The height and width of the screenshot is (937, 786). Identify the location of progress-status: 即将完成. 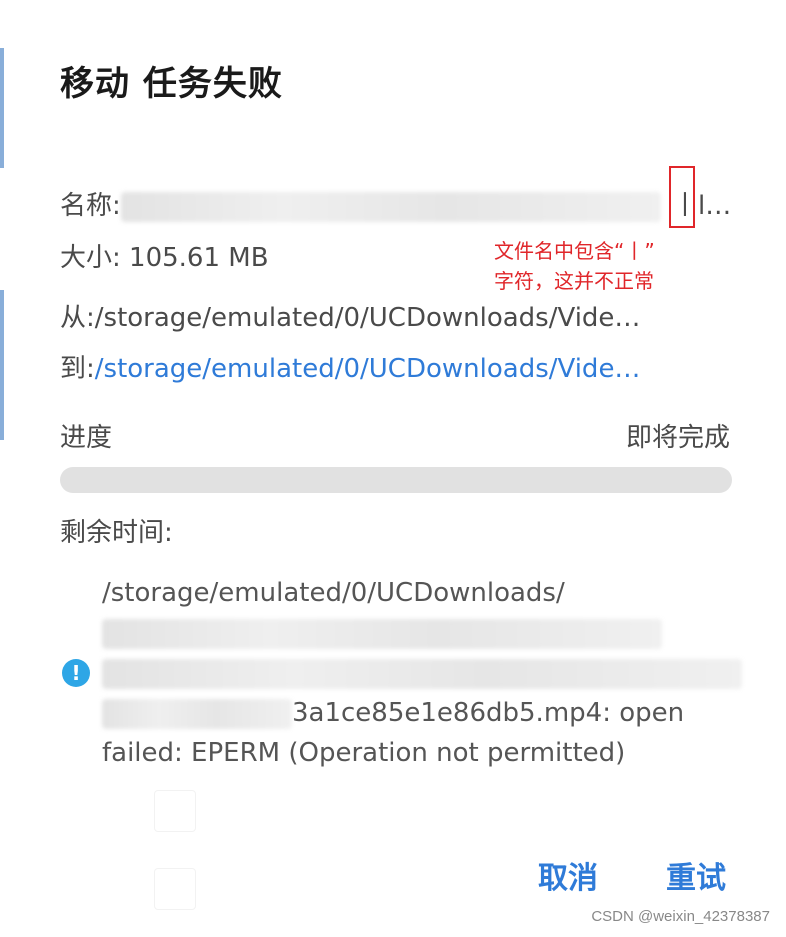
(677, 438).